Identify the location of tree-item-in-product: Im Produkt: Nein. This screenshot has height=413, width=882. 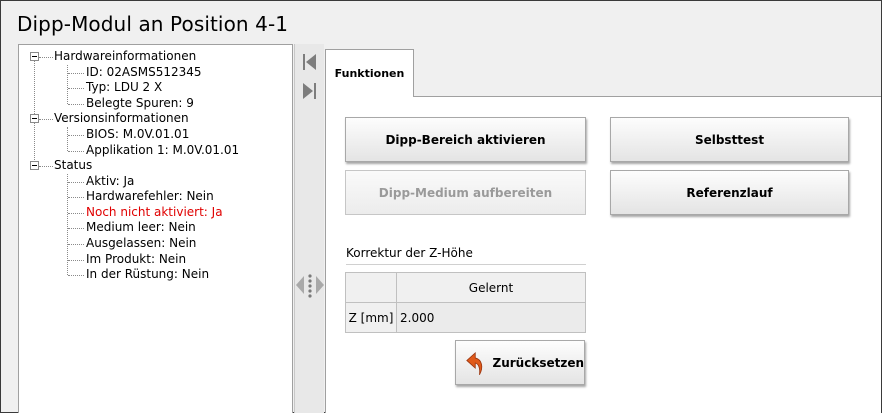
(136, 259).